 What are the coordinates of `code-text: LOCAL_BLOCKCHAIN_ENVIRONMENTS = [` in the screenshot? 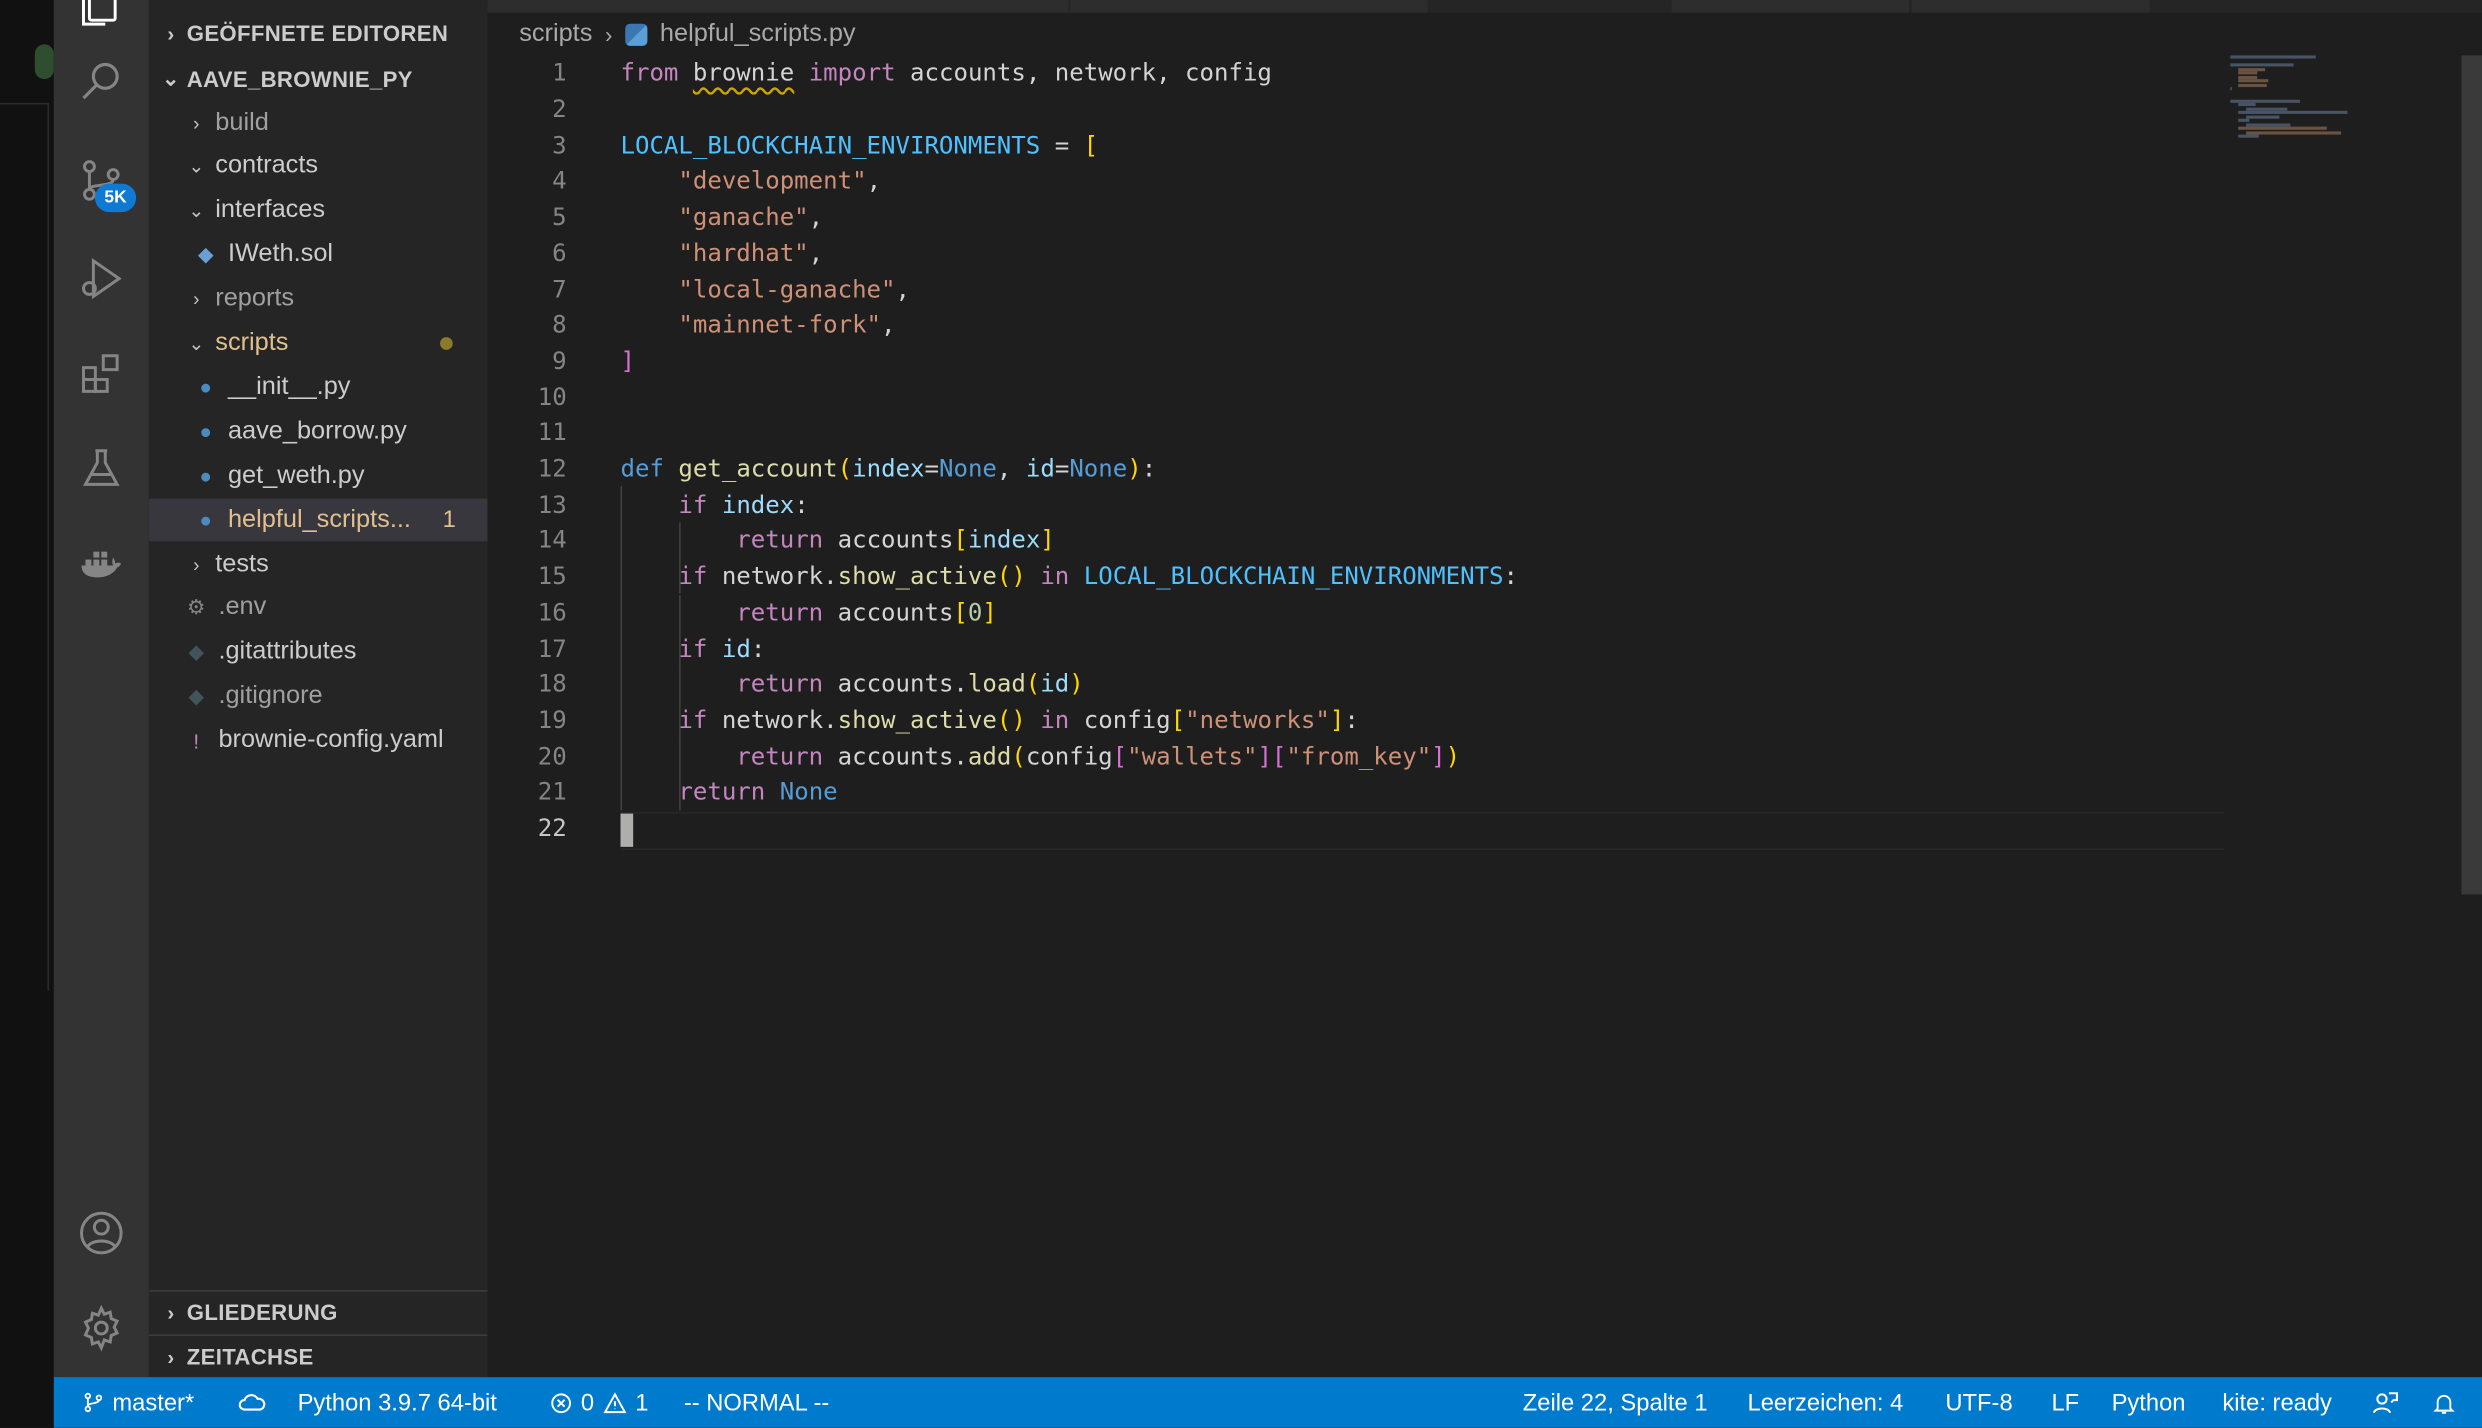 It's located at (859, 145).